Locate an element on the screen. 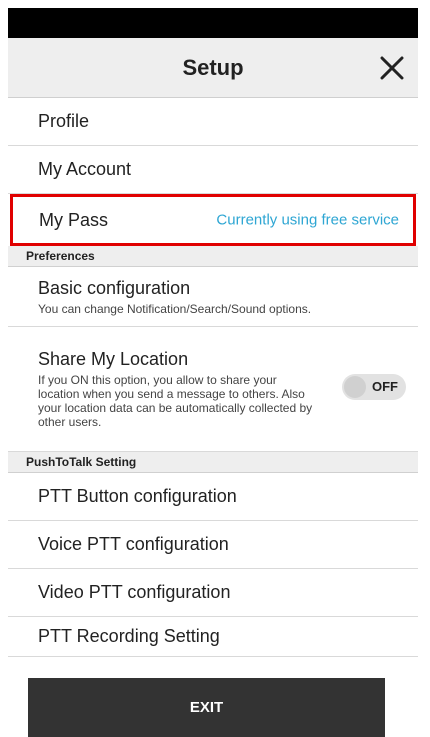 This screenshot has width=430, height=737. close-button is located at coordinates (392, 68).